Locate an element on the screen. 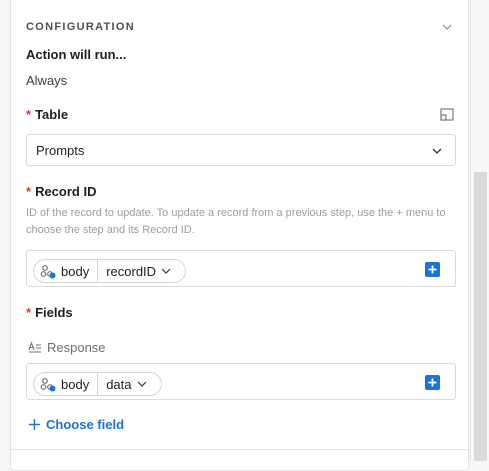 Image resolution: width=489 pixels, height=471 pixels. table-select-value: Prompts is located at coordinates (60, 150).